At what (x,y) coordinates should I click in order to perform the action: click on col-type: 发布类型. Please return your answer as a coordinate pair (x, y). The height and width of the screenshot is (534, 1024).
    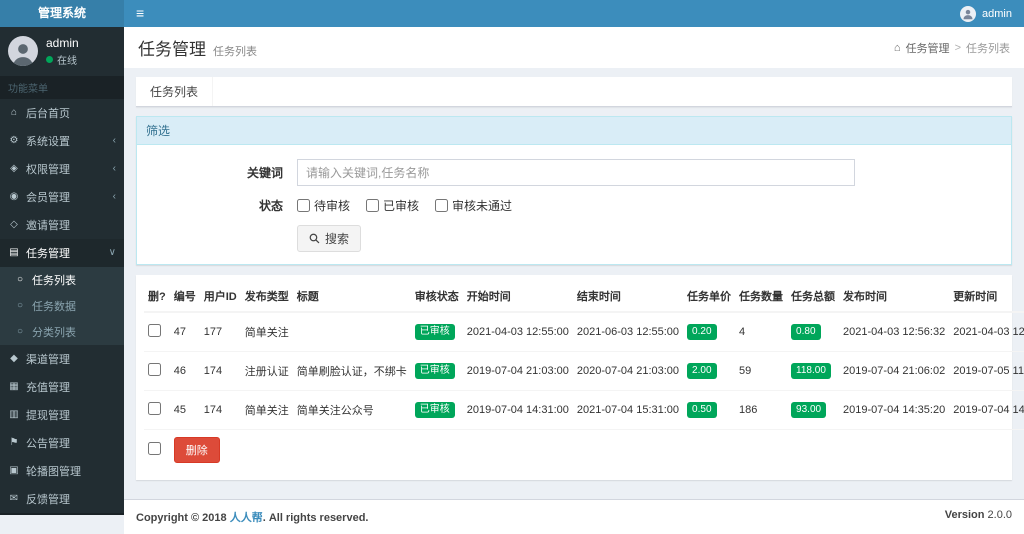
    Looking at the image, I should click on (267, 296).